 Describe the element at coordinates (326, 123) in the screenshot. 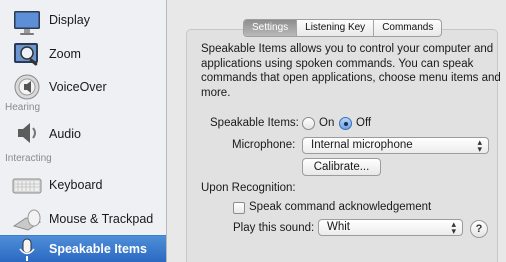

I see `radio-on-label: On` at that location.